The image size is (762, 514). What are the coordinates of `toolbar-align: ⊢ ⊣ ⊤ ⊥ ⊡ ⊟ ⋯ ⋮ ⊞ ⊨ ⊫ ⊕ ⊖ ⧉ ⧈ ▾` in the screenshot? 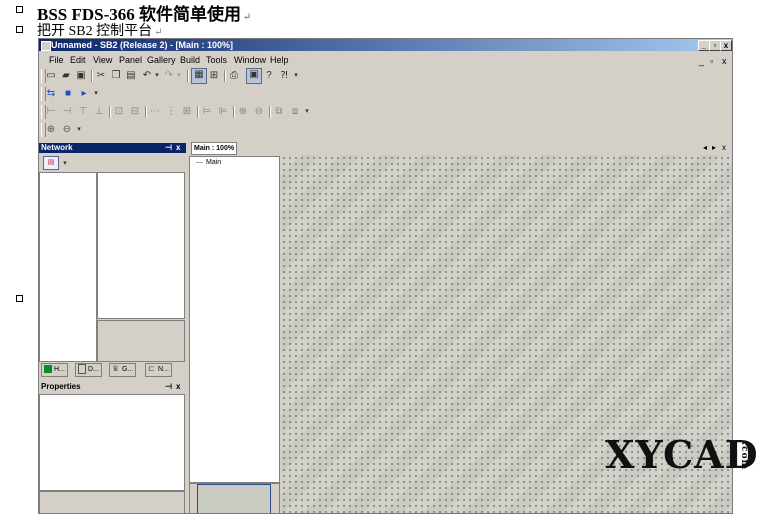 It's located at (385, 112).